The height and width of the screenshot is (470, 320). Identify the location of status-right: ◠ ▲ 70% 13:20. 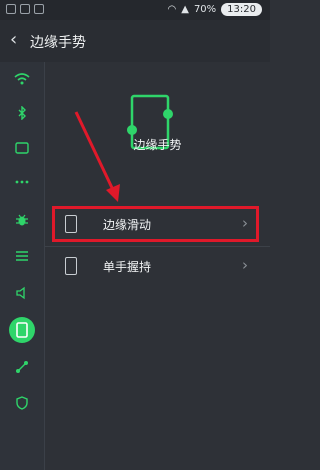
(214, 9).